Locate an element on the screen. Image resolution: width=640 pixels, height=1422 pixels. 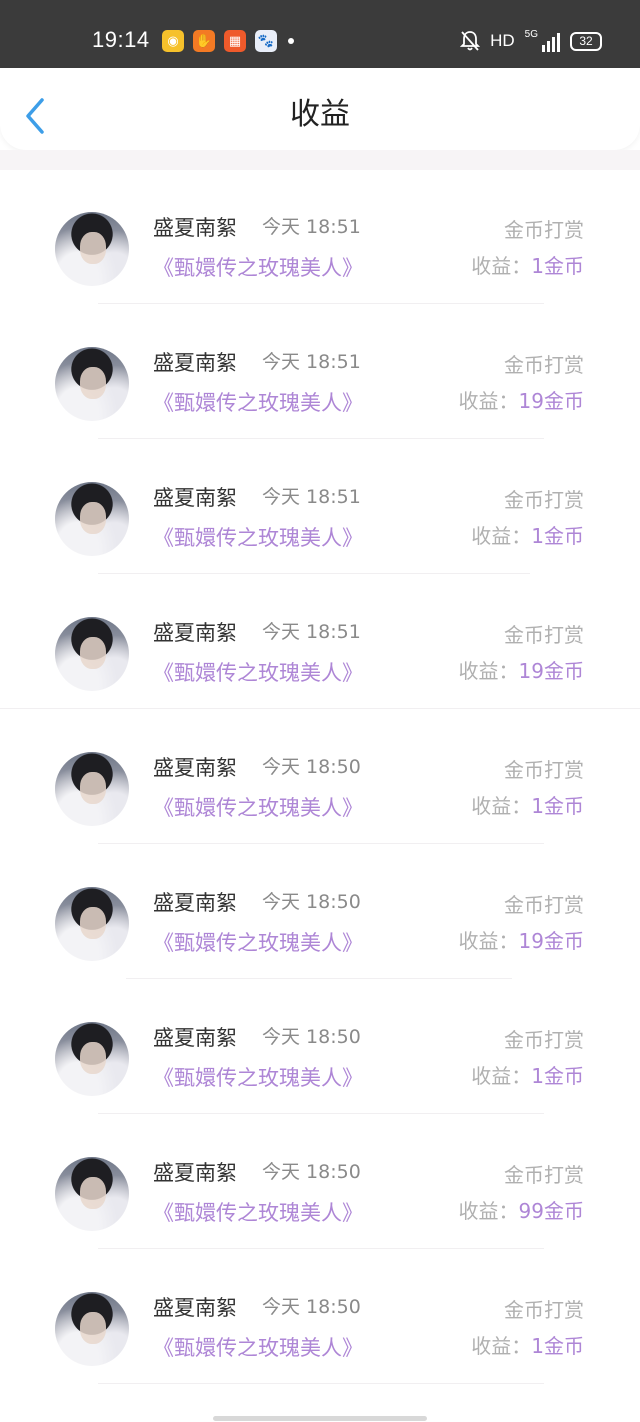
status-indicators: HD 5G 32 is located at coordinates (526, 41).